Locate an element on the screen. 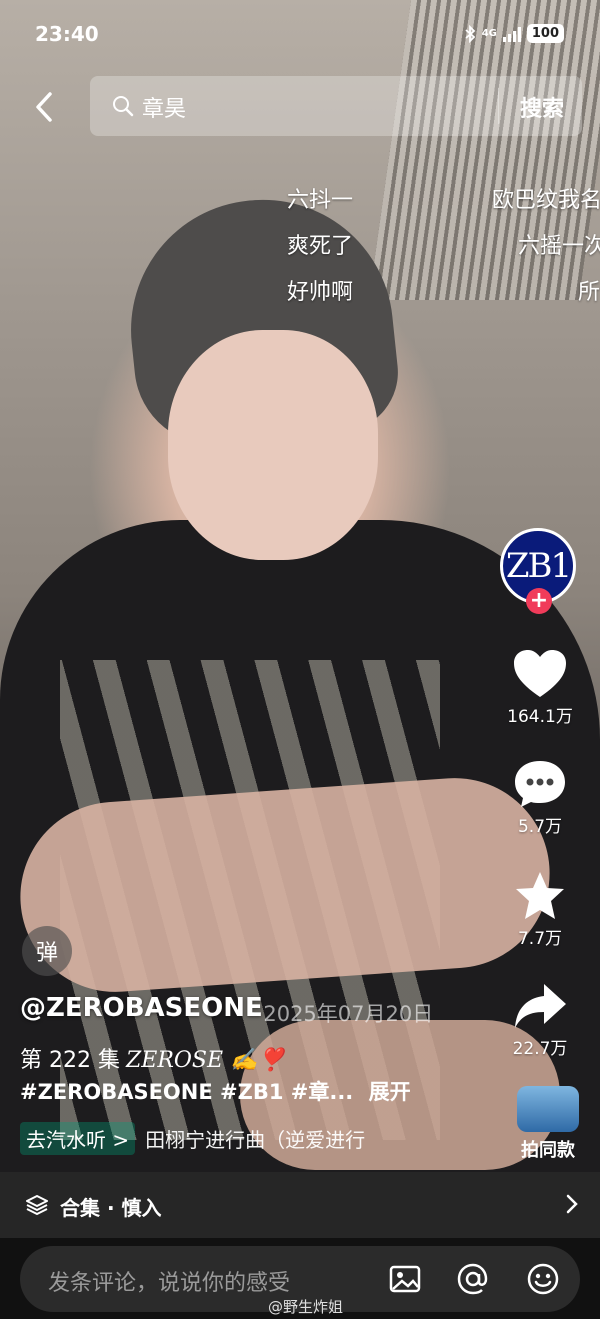 The height and width of the screenshot is (1319, 600). hashtags-line: #ZEROBASEONE #ZB1 #章... 展开 is located at coordinates (215, 1091).